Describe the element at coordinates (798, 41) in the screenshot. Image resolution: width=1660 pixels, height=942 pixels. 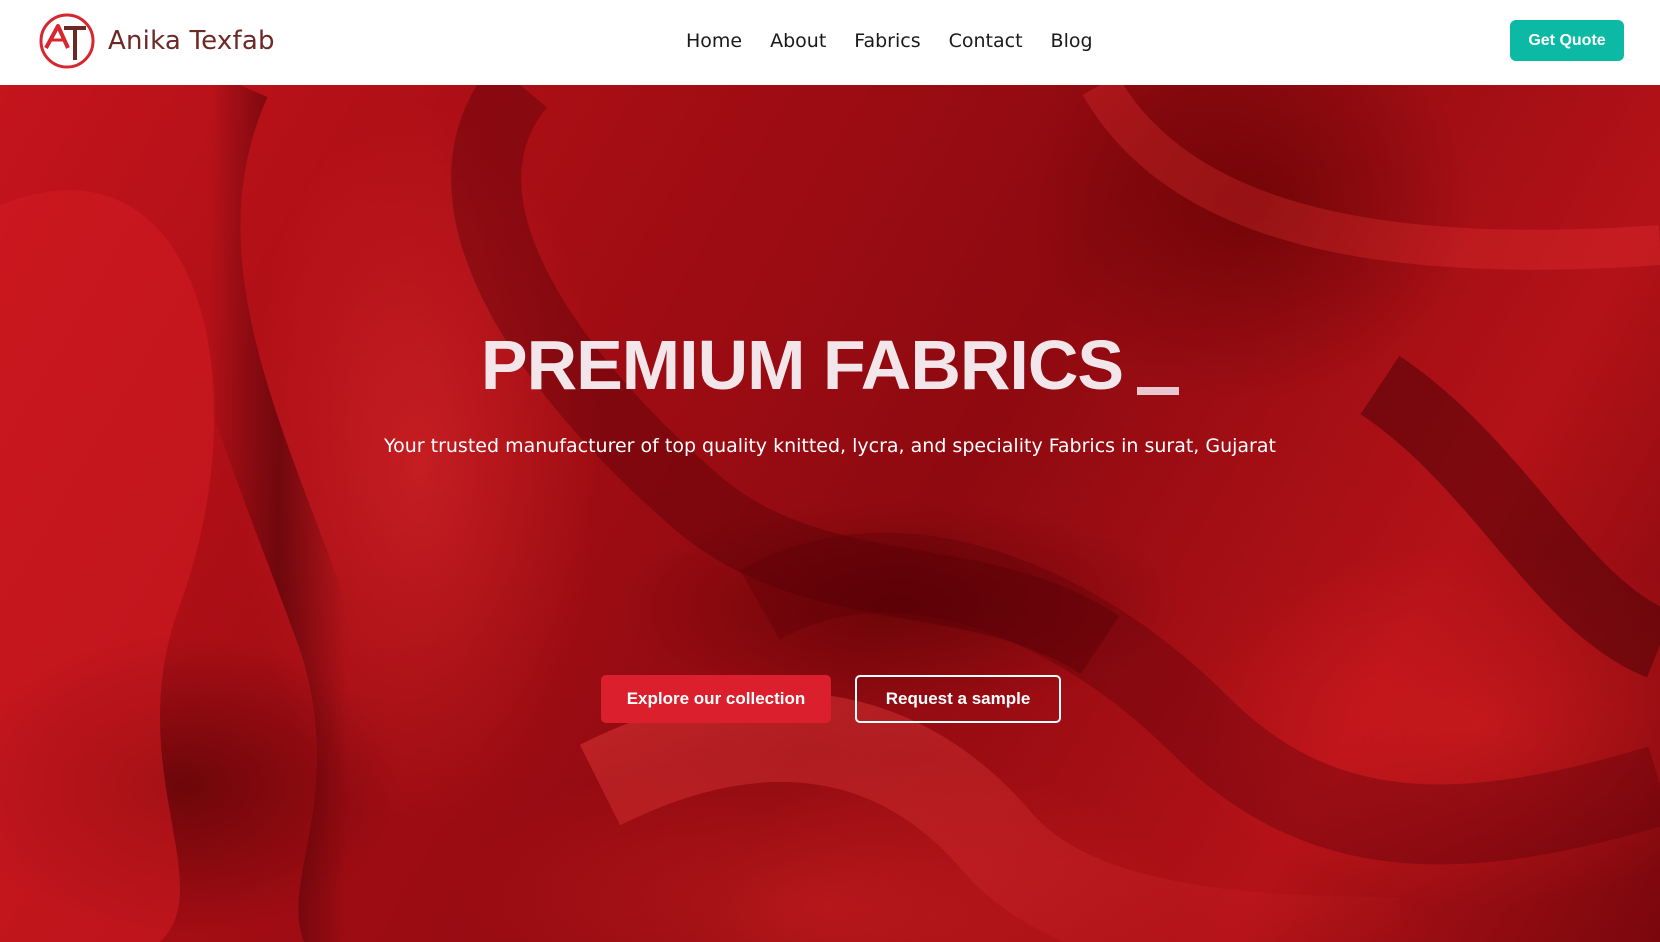
I see `nav-item-about: About` at that location.